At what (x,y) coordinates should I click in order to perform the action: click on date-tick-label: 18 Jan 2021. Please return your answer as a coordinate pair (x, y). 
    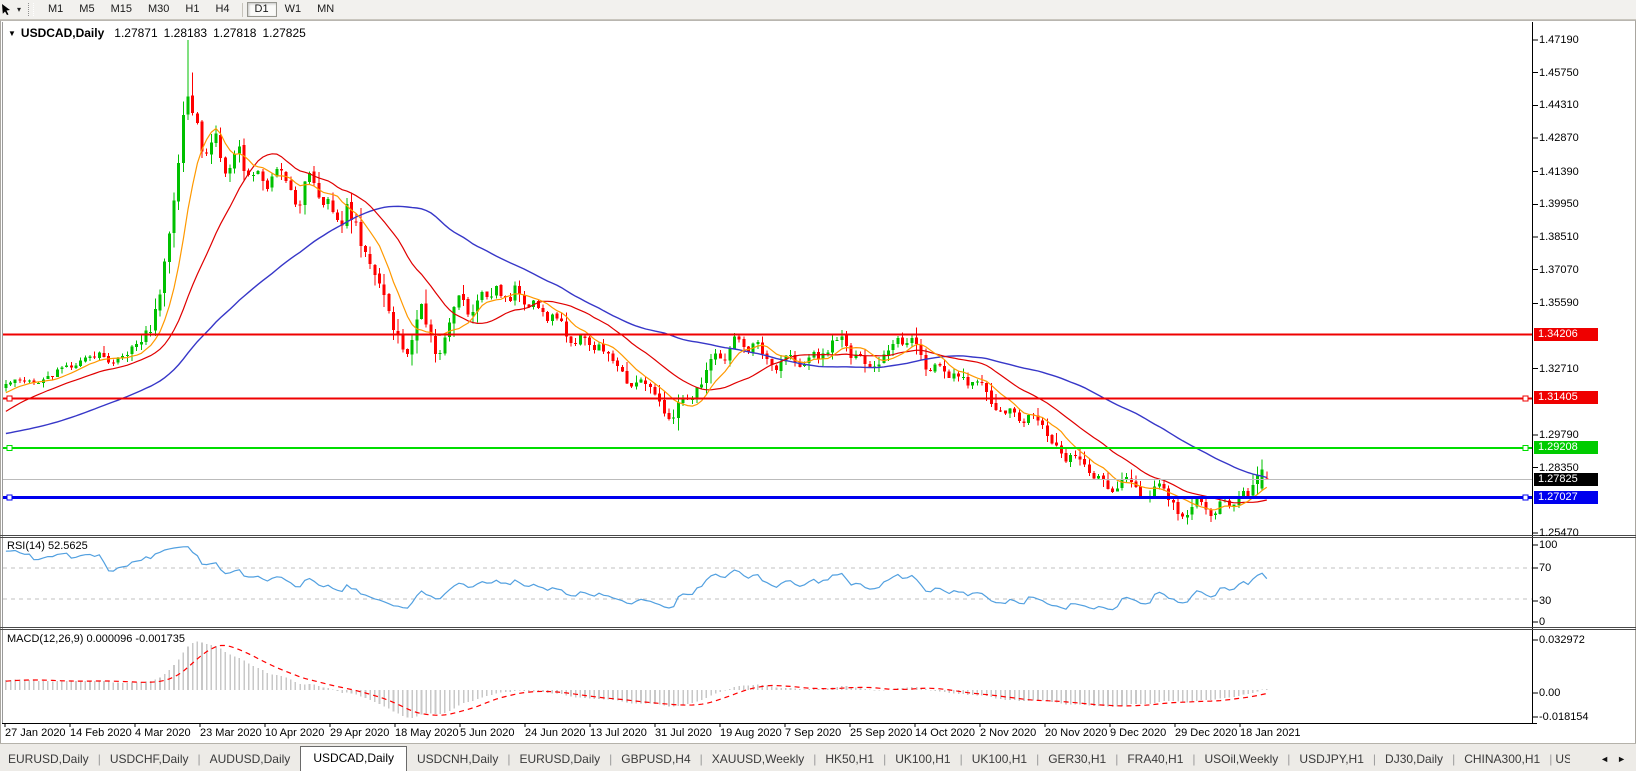
    Looking at the image, I should click on (1270, 733).